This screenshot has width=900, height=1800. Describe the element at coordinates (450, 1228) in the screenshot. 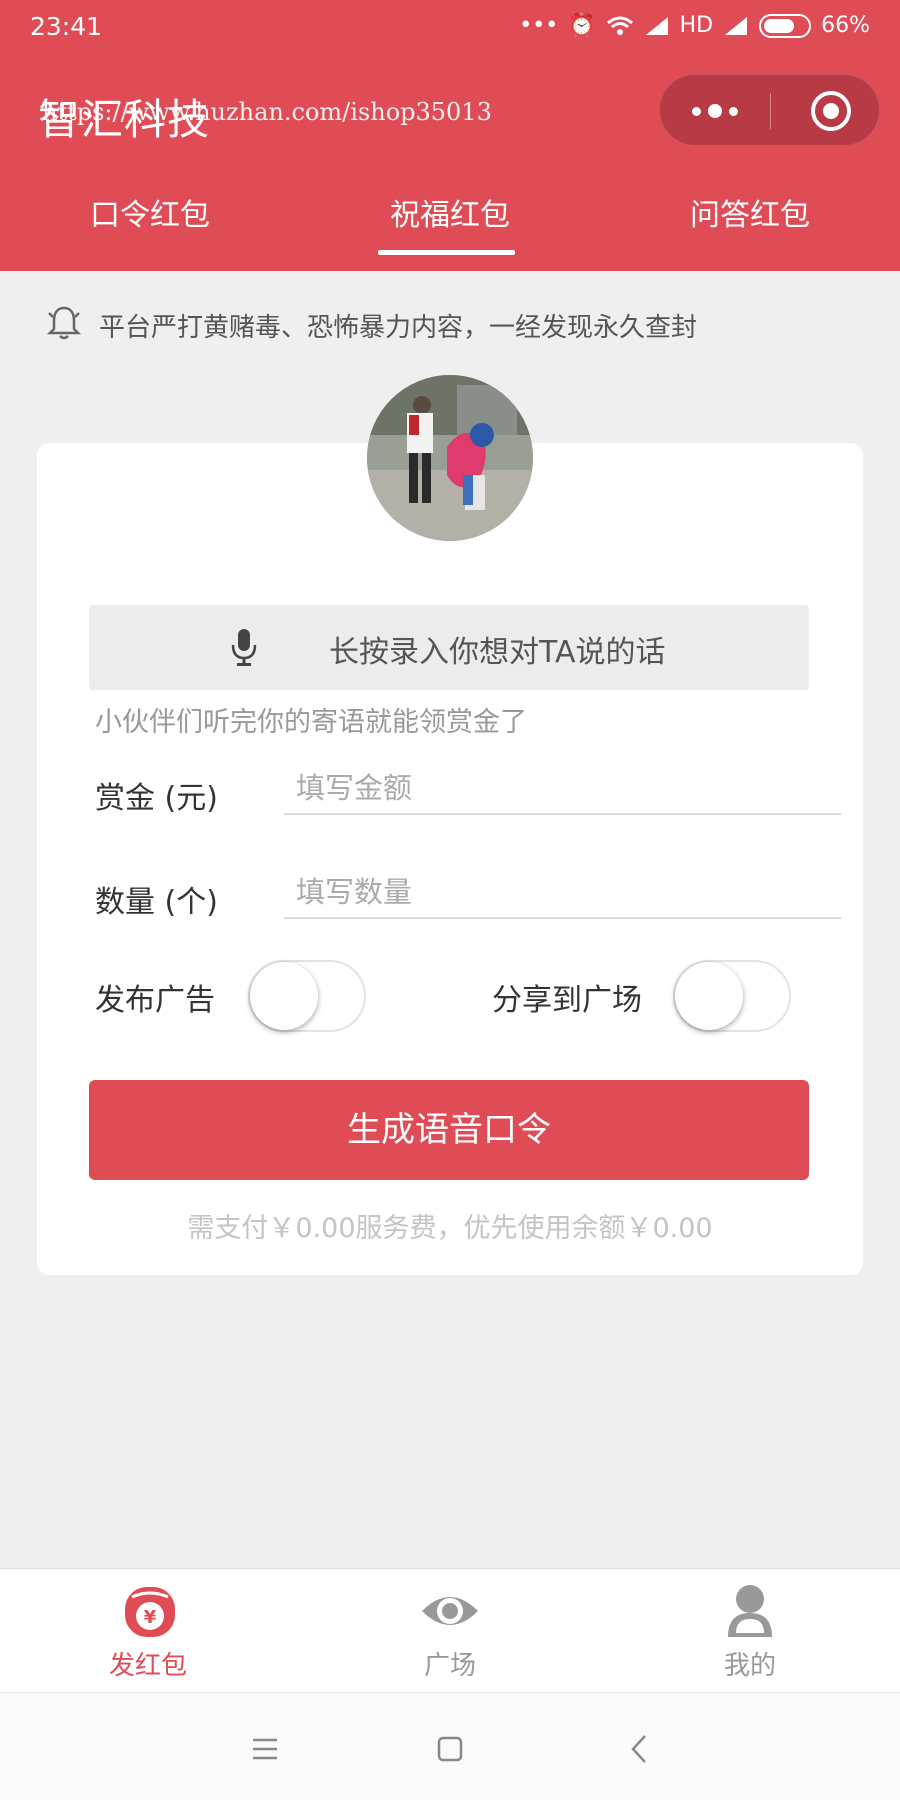

I see `service-fee-text: 需支付￥0.00服务费，优先使用余额￥0.00` at that location.